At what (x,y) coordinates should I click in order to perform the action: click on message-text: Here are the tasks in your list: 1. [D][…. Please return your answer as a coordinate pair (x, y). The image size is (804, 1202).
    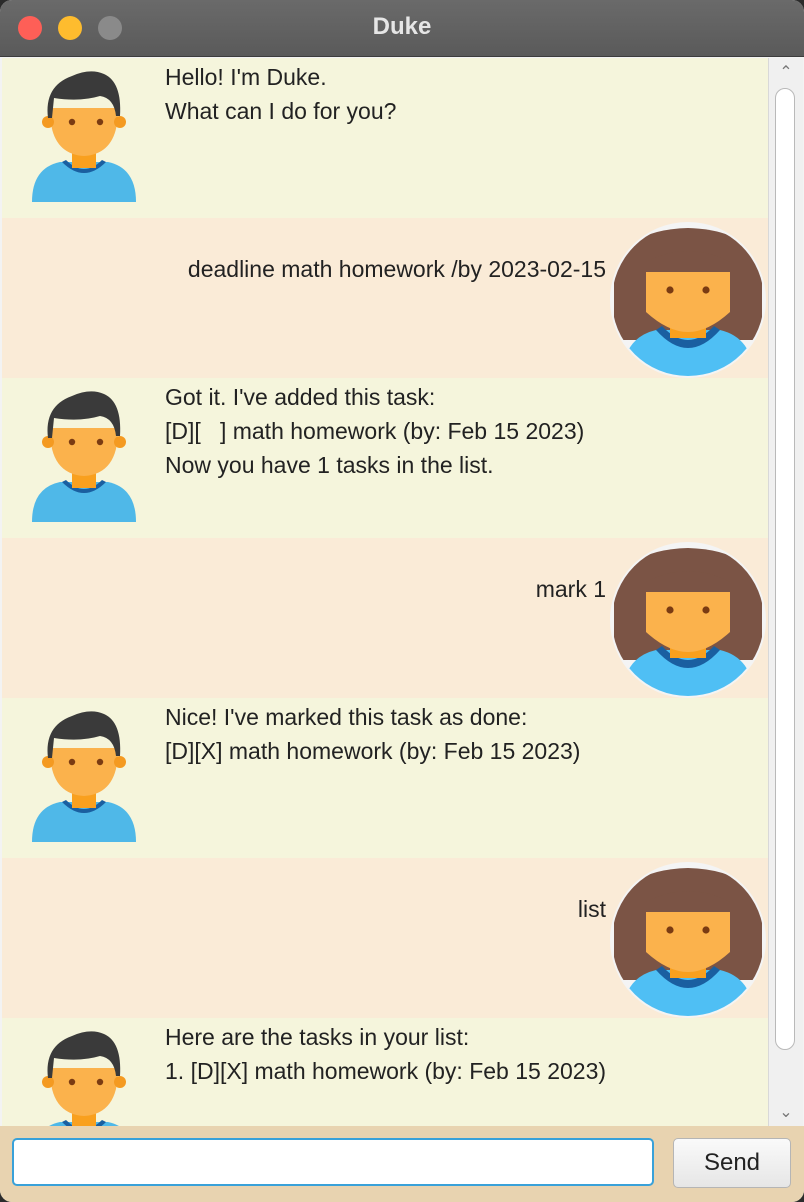
    Looking at the image, I should click on (386, 1054).